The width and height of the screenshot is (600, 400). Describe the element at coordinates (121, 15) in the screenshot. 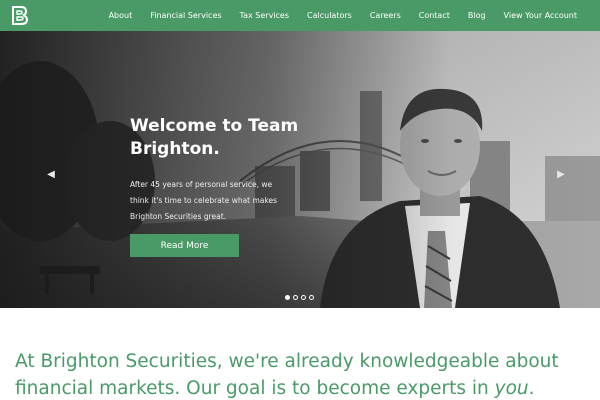

I see `nav-about: About` at that location.